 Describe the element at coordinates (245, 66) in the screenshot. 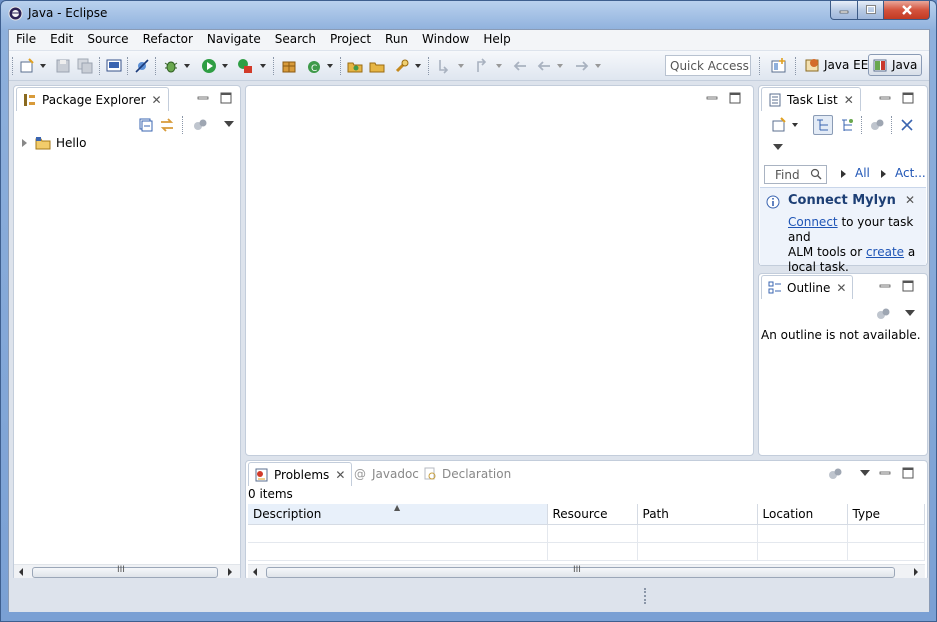

I see `external-tools-icon` at that location.